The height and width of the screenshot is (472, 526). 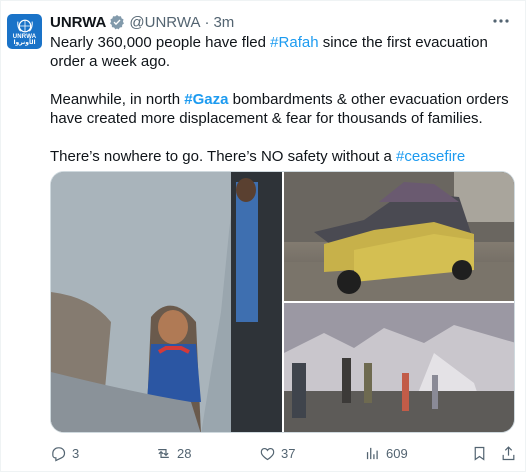 What do you see at coordinates (399, 236) in the screenshot?
I see `photo-loaded-taxi` at bounding box center [399, 236].